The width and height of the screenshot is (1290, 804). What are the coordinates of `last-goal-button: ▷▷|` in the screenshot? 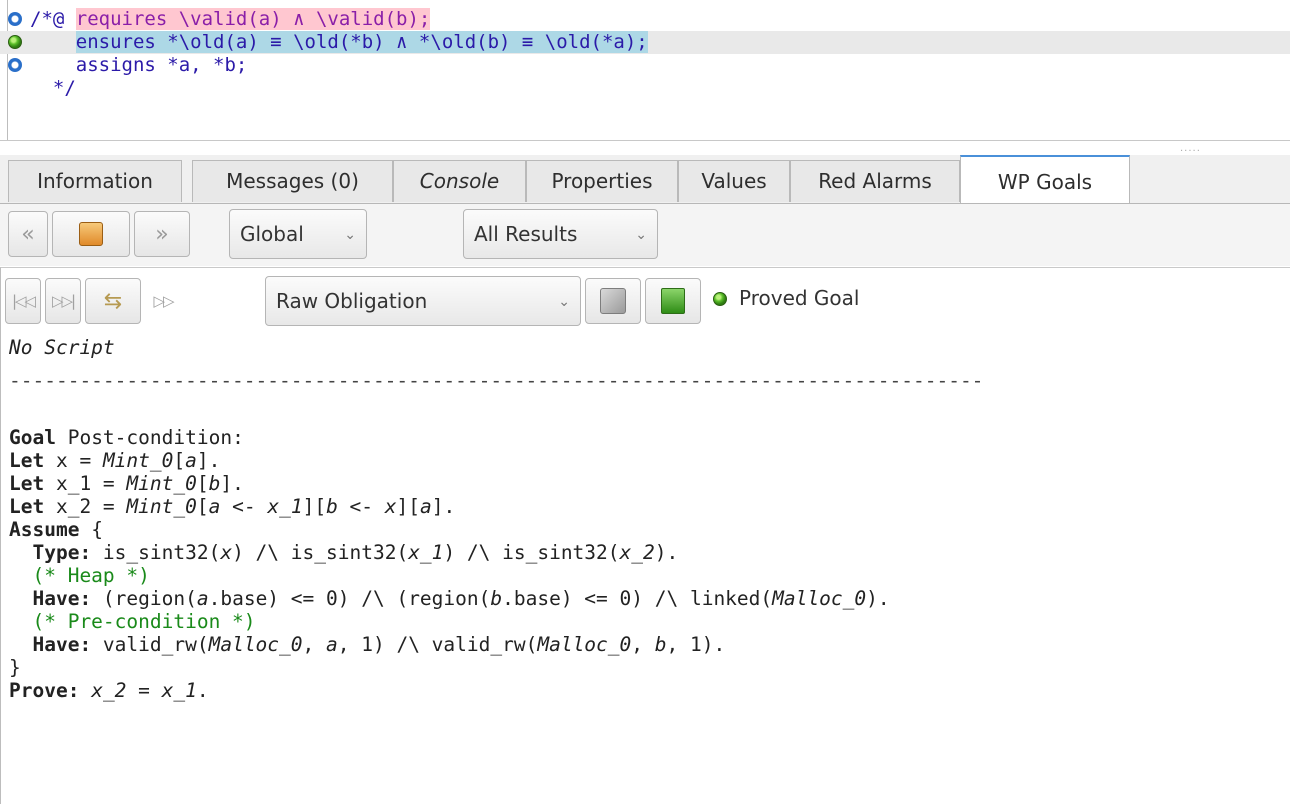 It's located at (63, 301).